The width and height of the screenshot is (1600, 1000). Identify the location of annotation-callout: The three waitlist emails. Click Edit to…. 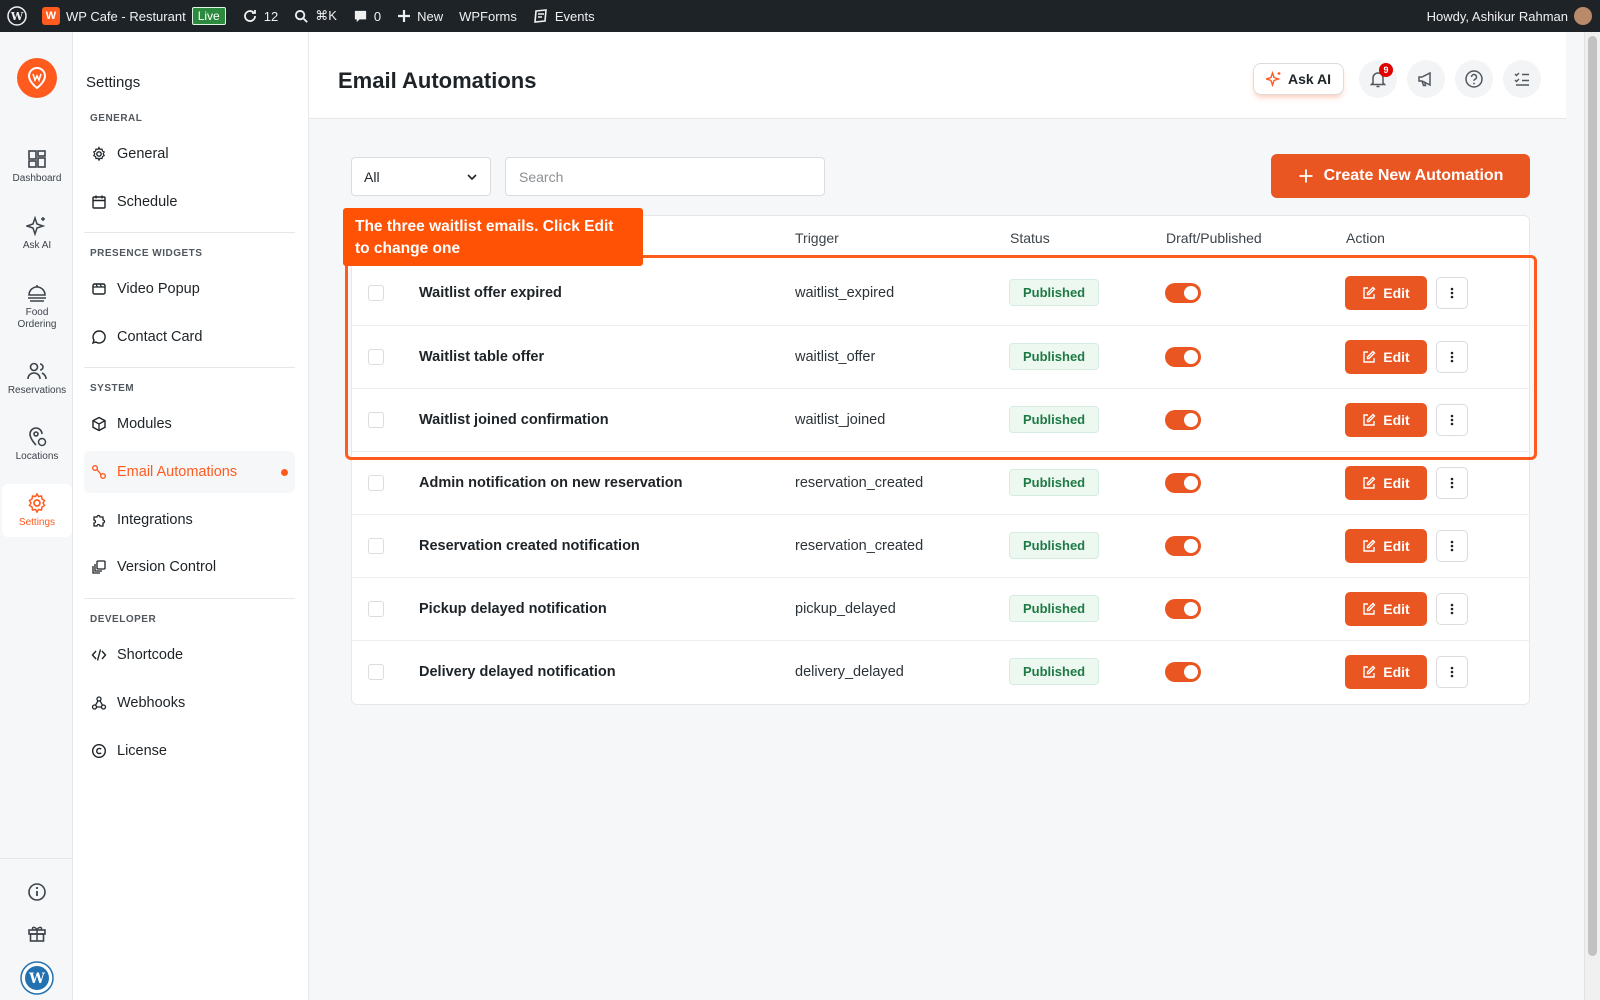
(493, 237).